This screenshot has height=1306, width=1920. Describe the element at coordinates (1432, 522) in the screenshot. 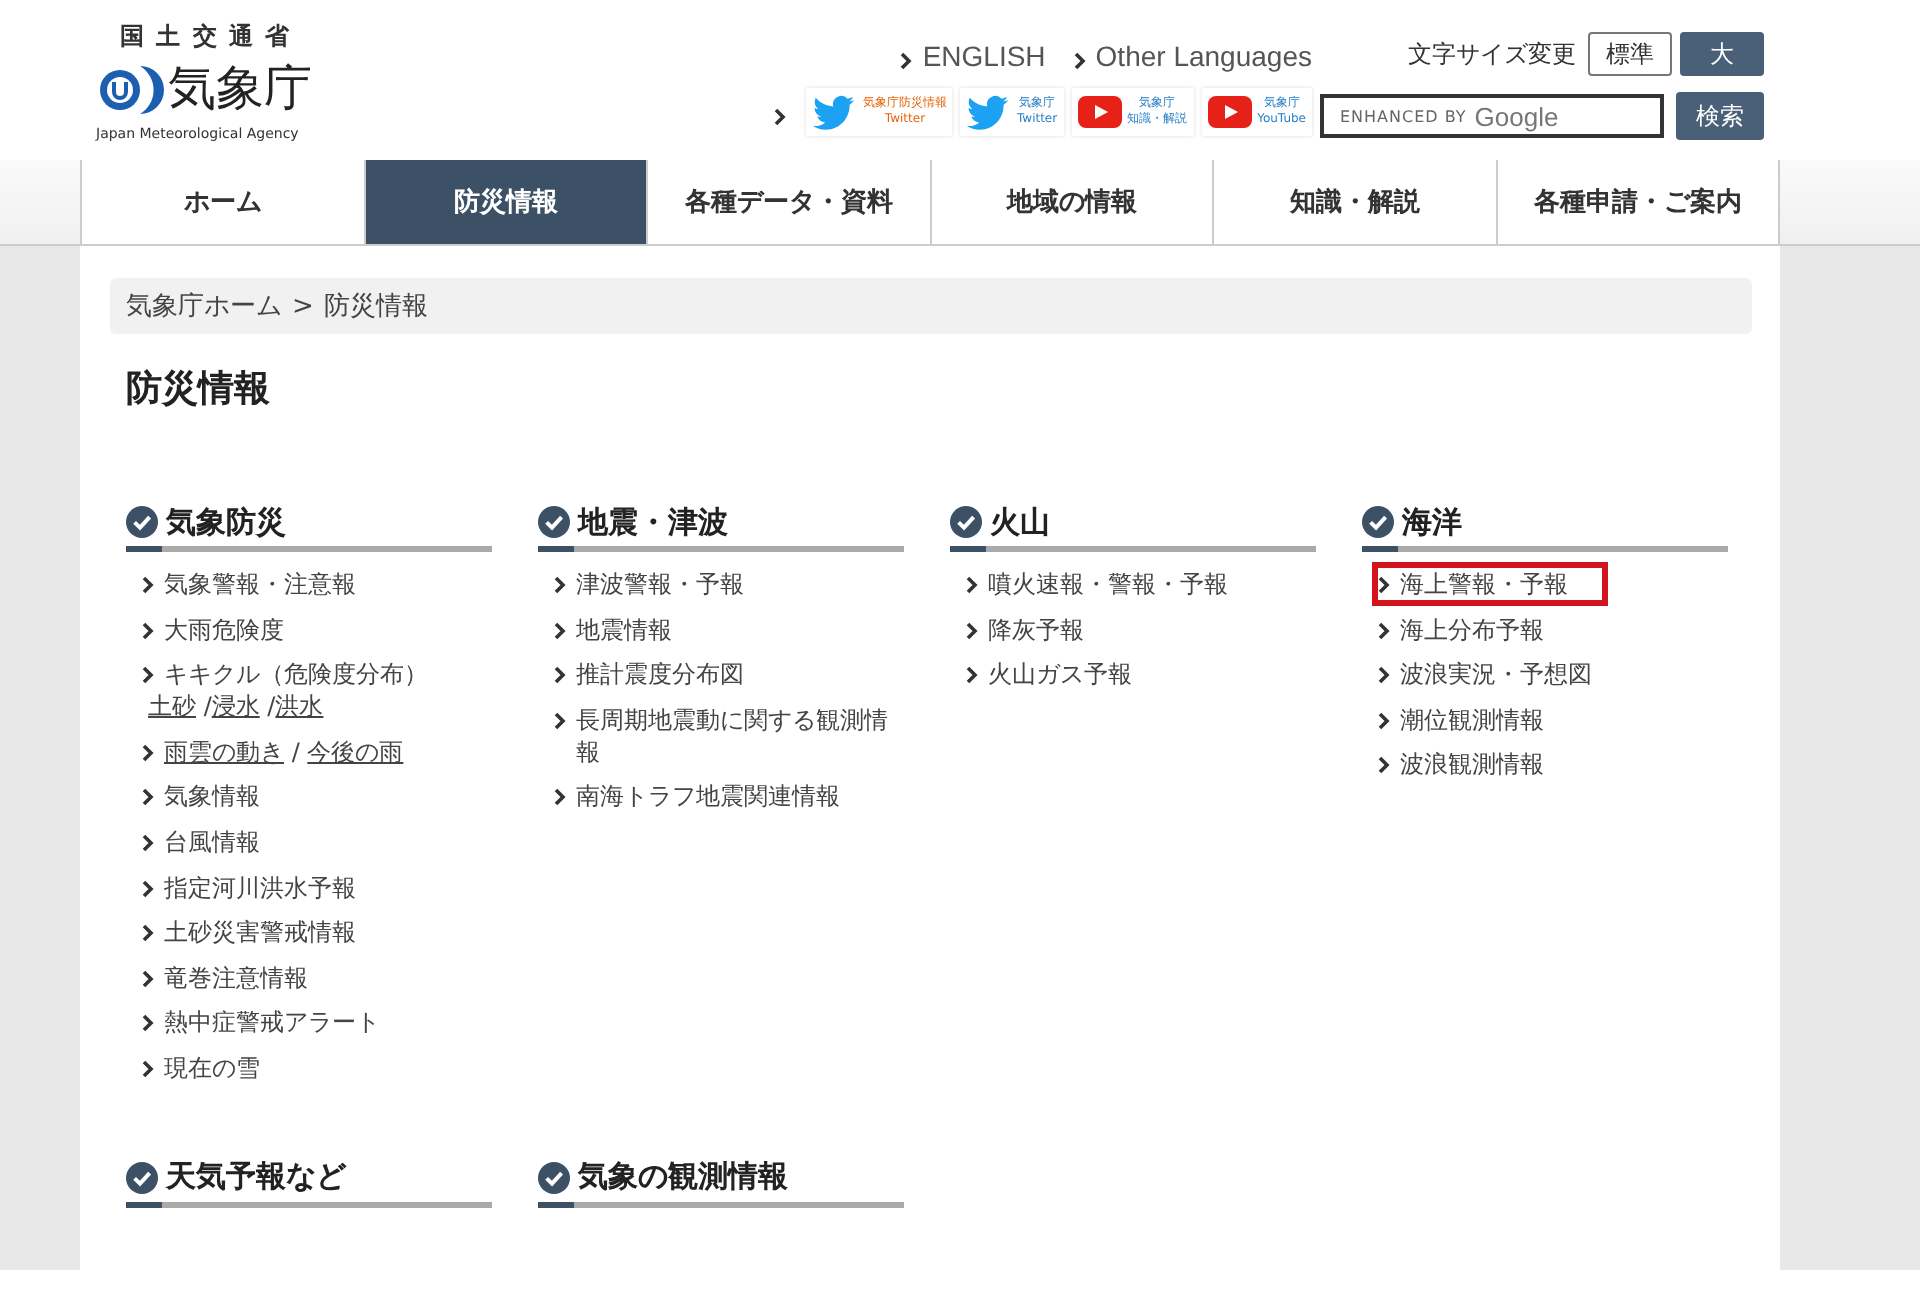

I see `section-title: 海洋` at that location.